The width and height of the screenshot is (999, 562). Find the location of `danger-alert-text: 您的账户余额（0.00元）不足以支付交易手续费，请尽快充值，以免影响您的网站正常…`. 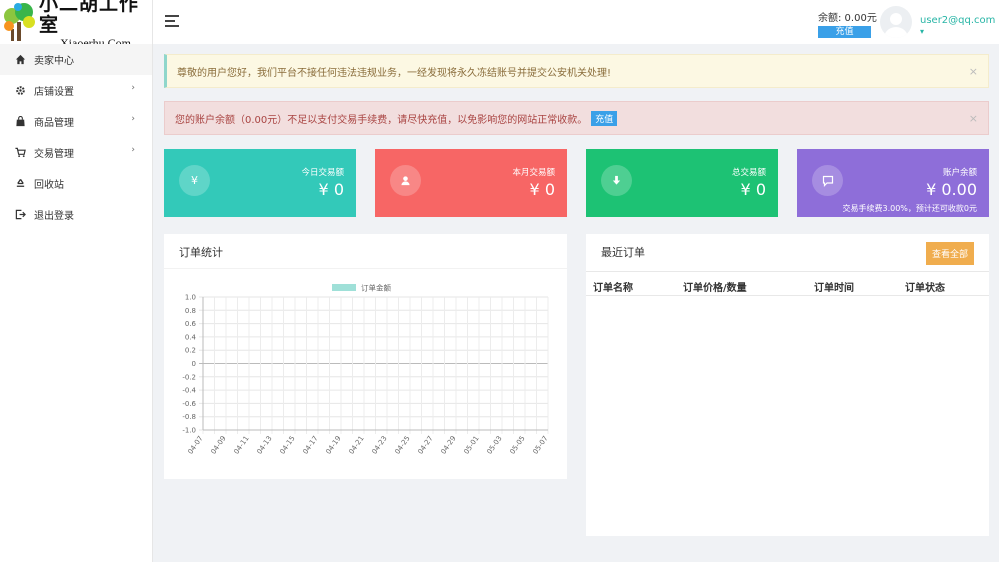

danger-alert-text: 您的账户余额（0.00元）不足以支付交易手续费，请尽快充值，以免影响您的网站正常… is located at coordinates (381, 120).